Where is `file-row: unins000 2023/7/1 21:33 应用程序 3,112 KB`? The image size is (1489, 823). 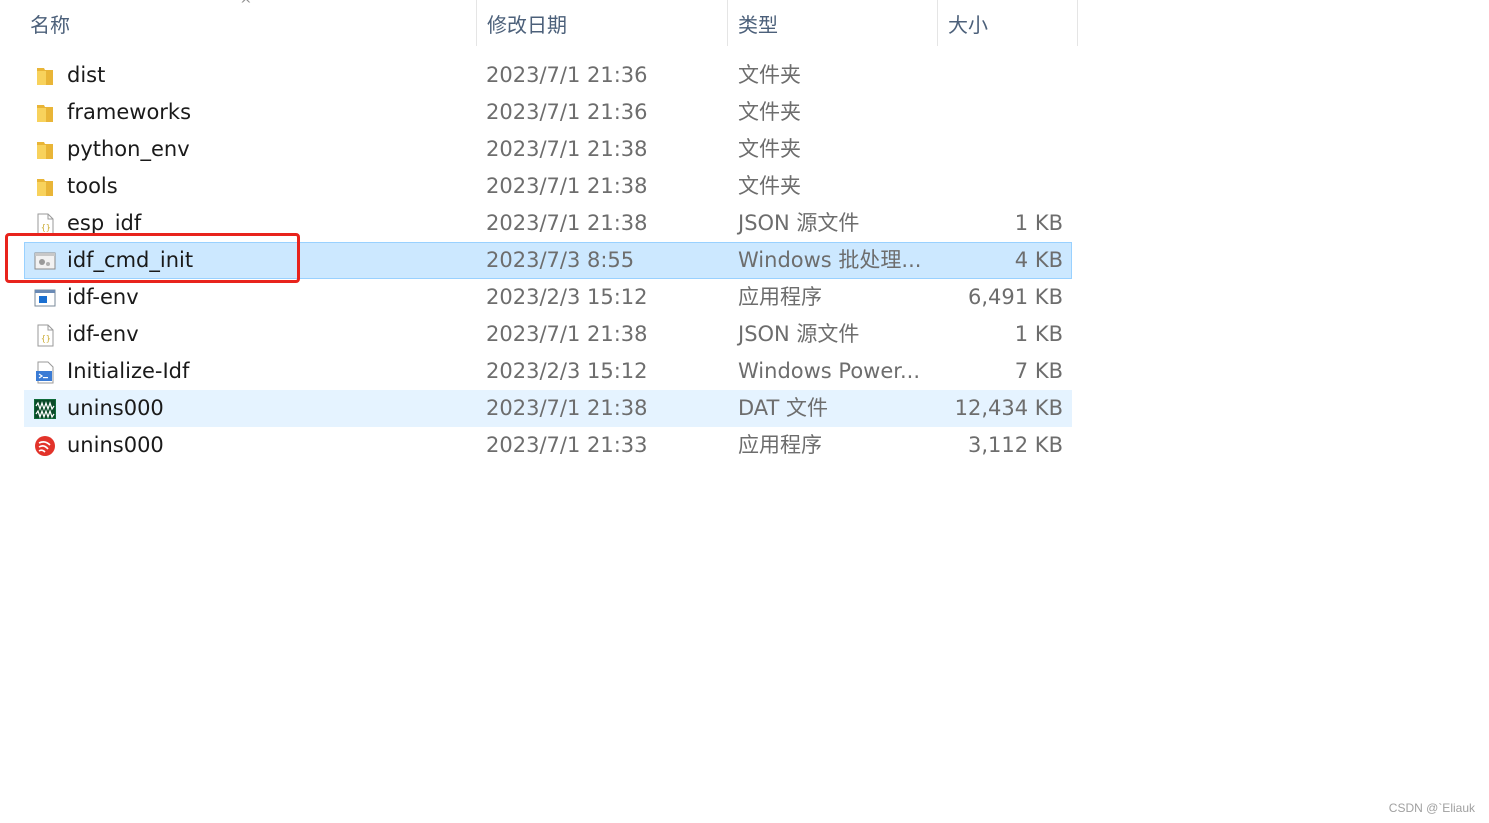 file-row: unins000 2023/7/1 21:33 应用程序 3,112 KB is located at coordinates (548, 445).